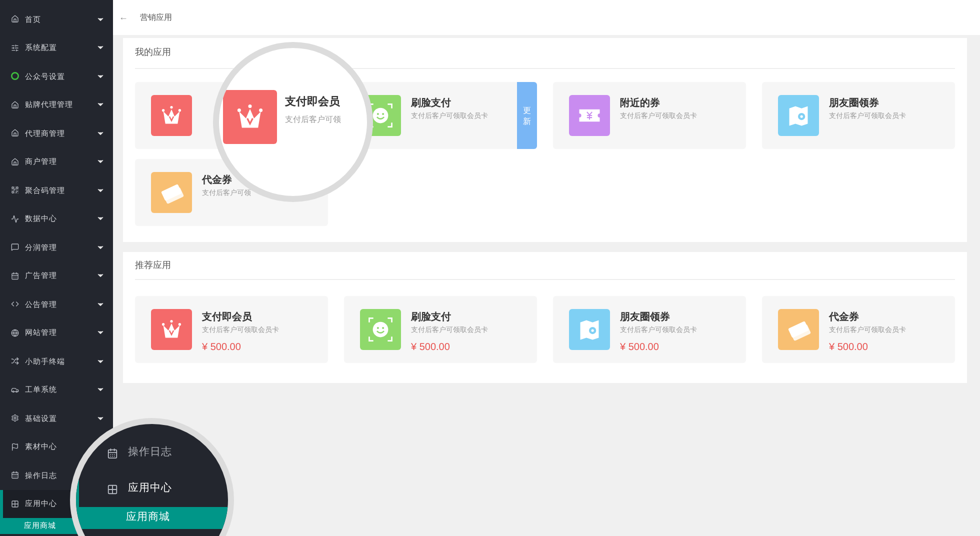 This screenshot has height=536, width=980. Describe the element at coordinates (380, 329) in the screenshot. I see `smiley-icon` at that location.